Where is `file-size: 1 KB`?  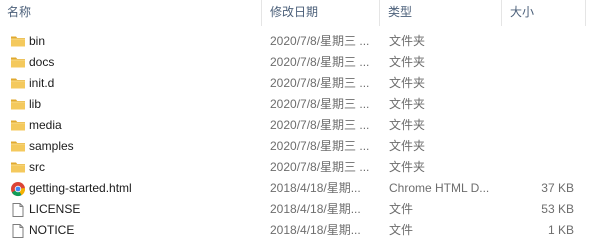 file-size: 1 KB is located at coordinates (560, 230).